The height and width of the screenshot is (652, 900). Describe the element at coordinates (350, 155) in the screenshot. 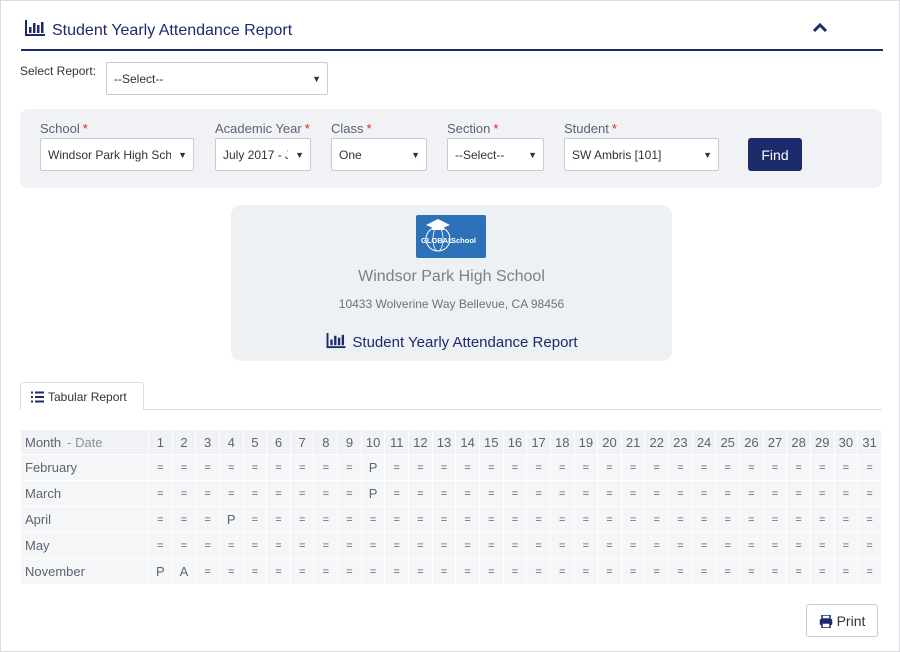

I see `class-select-value: One` at that location.